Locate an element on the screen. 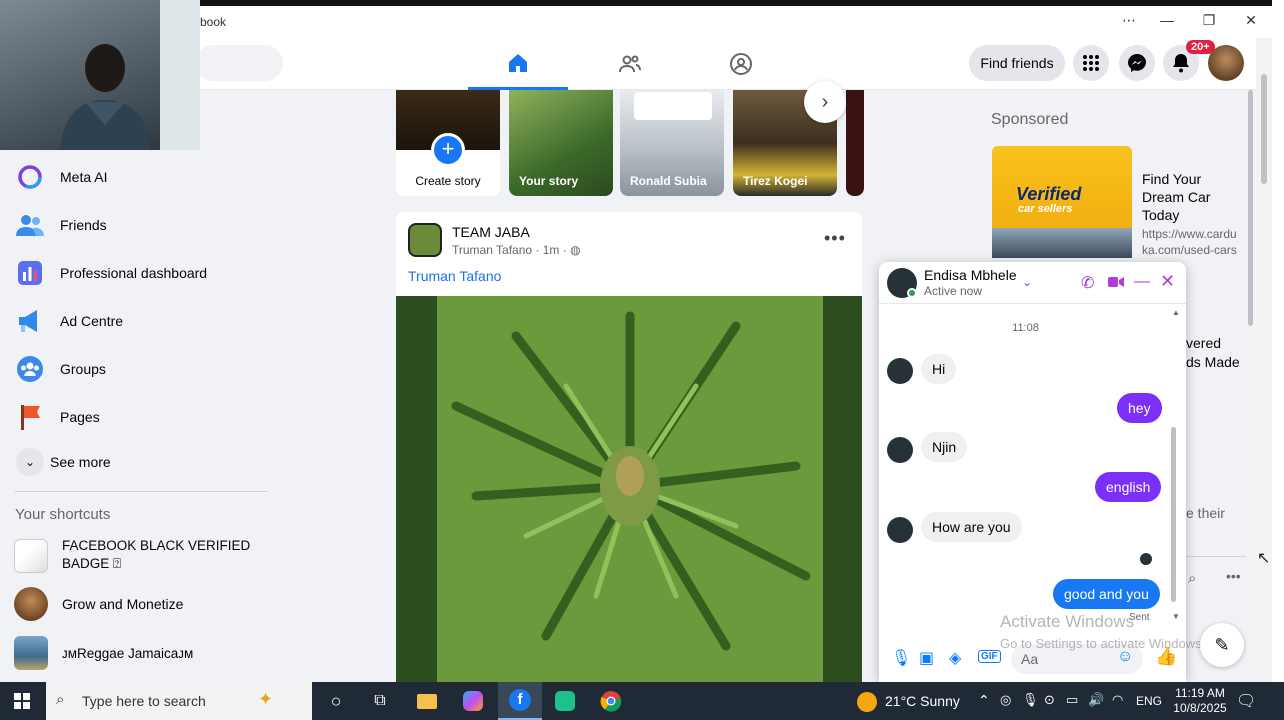 This screenshot has width=1284, height=720. sidebar-item-ad-centre: Ad Centre is located at coordinates (68, 321).